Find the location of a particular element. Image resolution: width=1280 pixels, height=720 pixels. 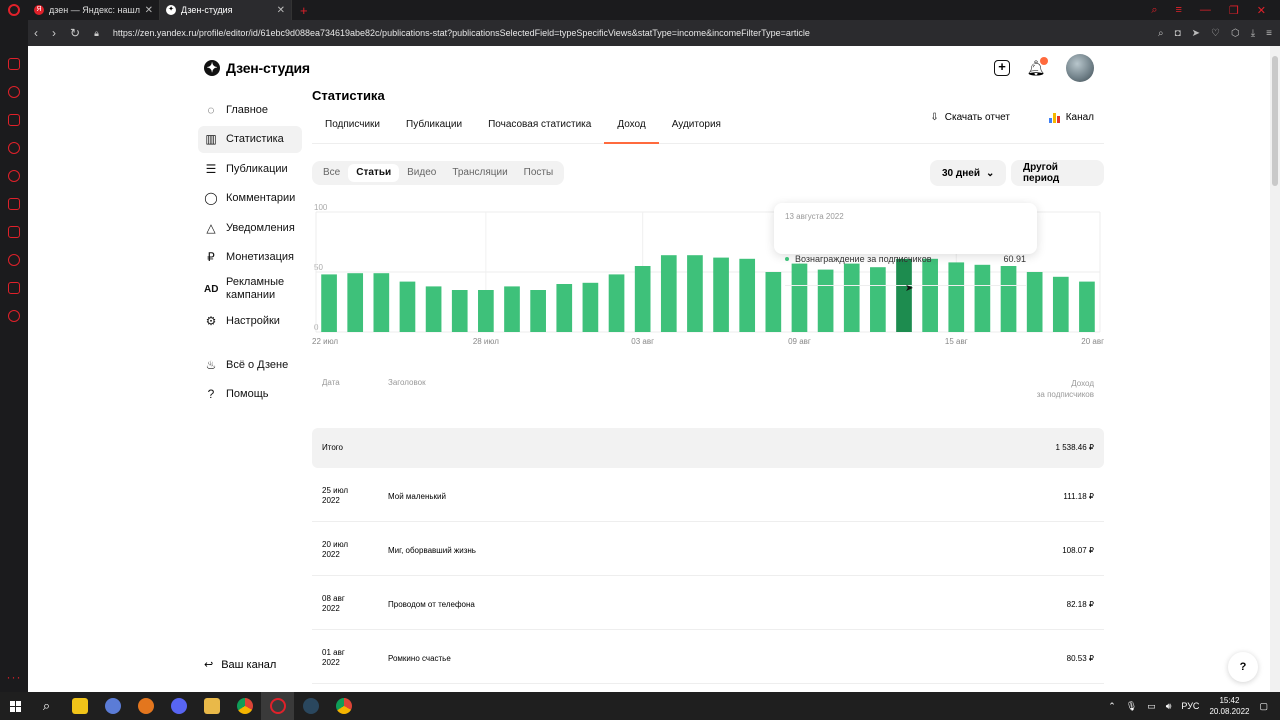

browser-tab-active: ✦ Дзен-студия ✕ is located at coordinates (226, 10).